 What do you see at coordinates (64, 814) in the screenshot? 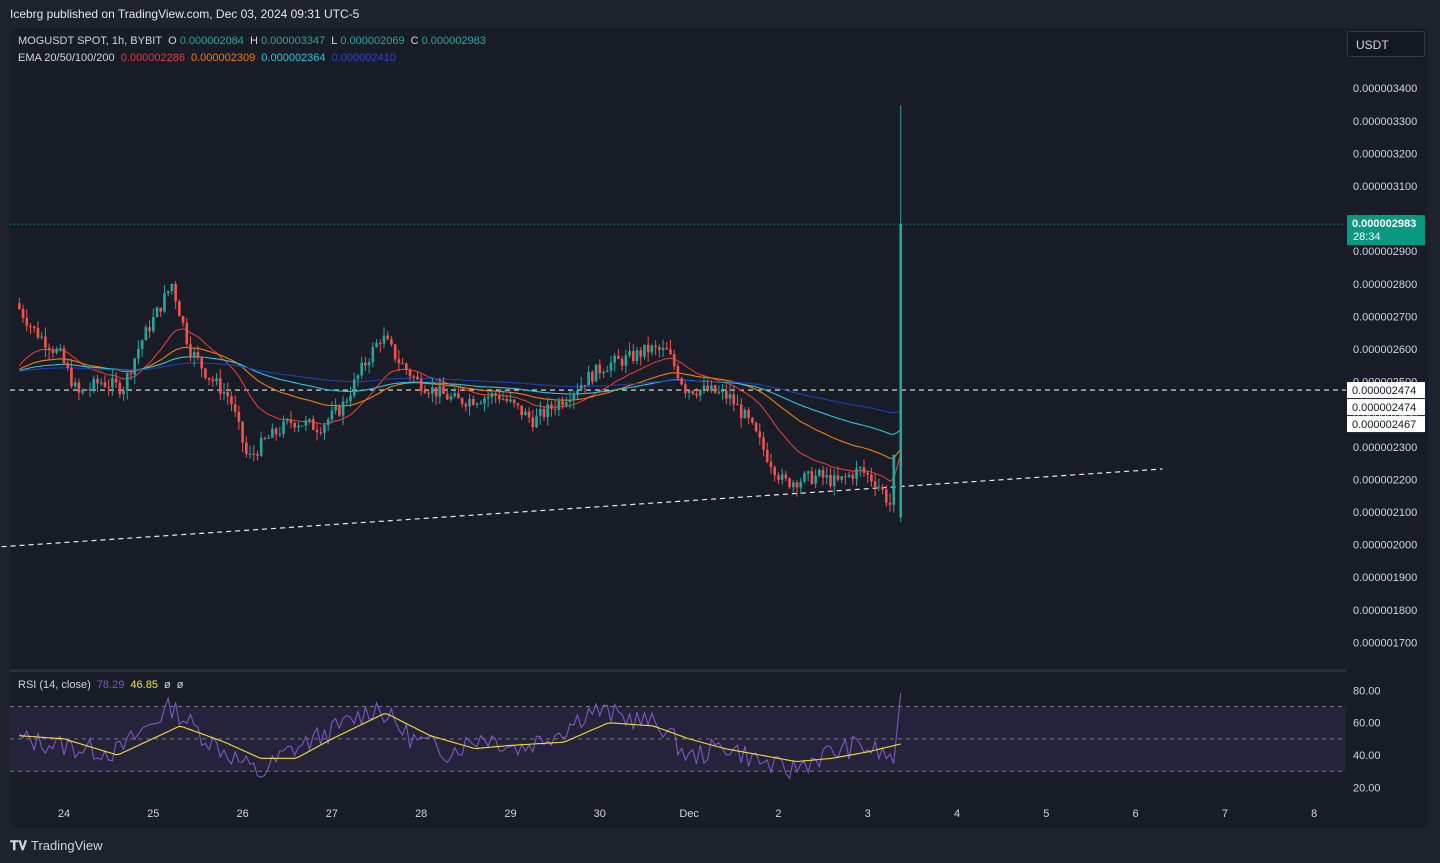
I see `time-tick: 24` at bounding box center [64, 814].